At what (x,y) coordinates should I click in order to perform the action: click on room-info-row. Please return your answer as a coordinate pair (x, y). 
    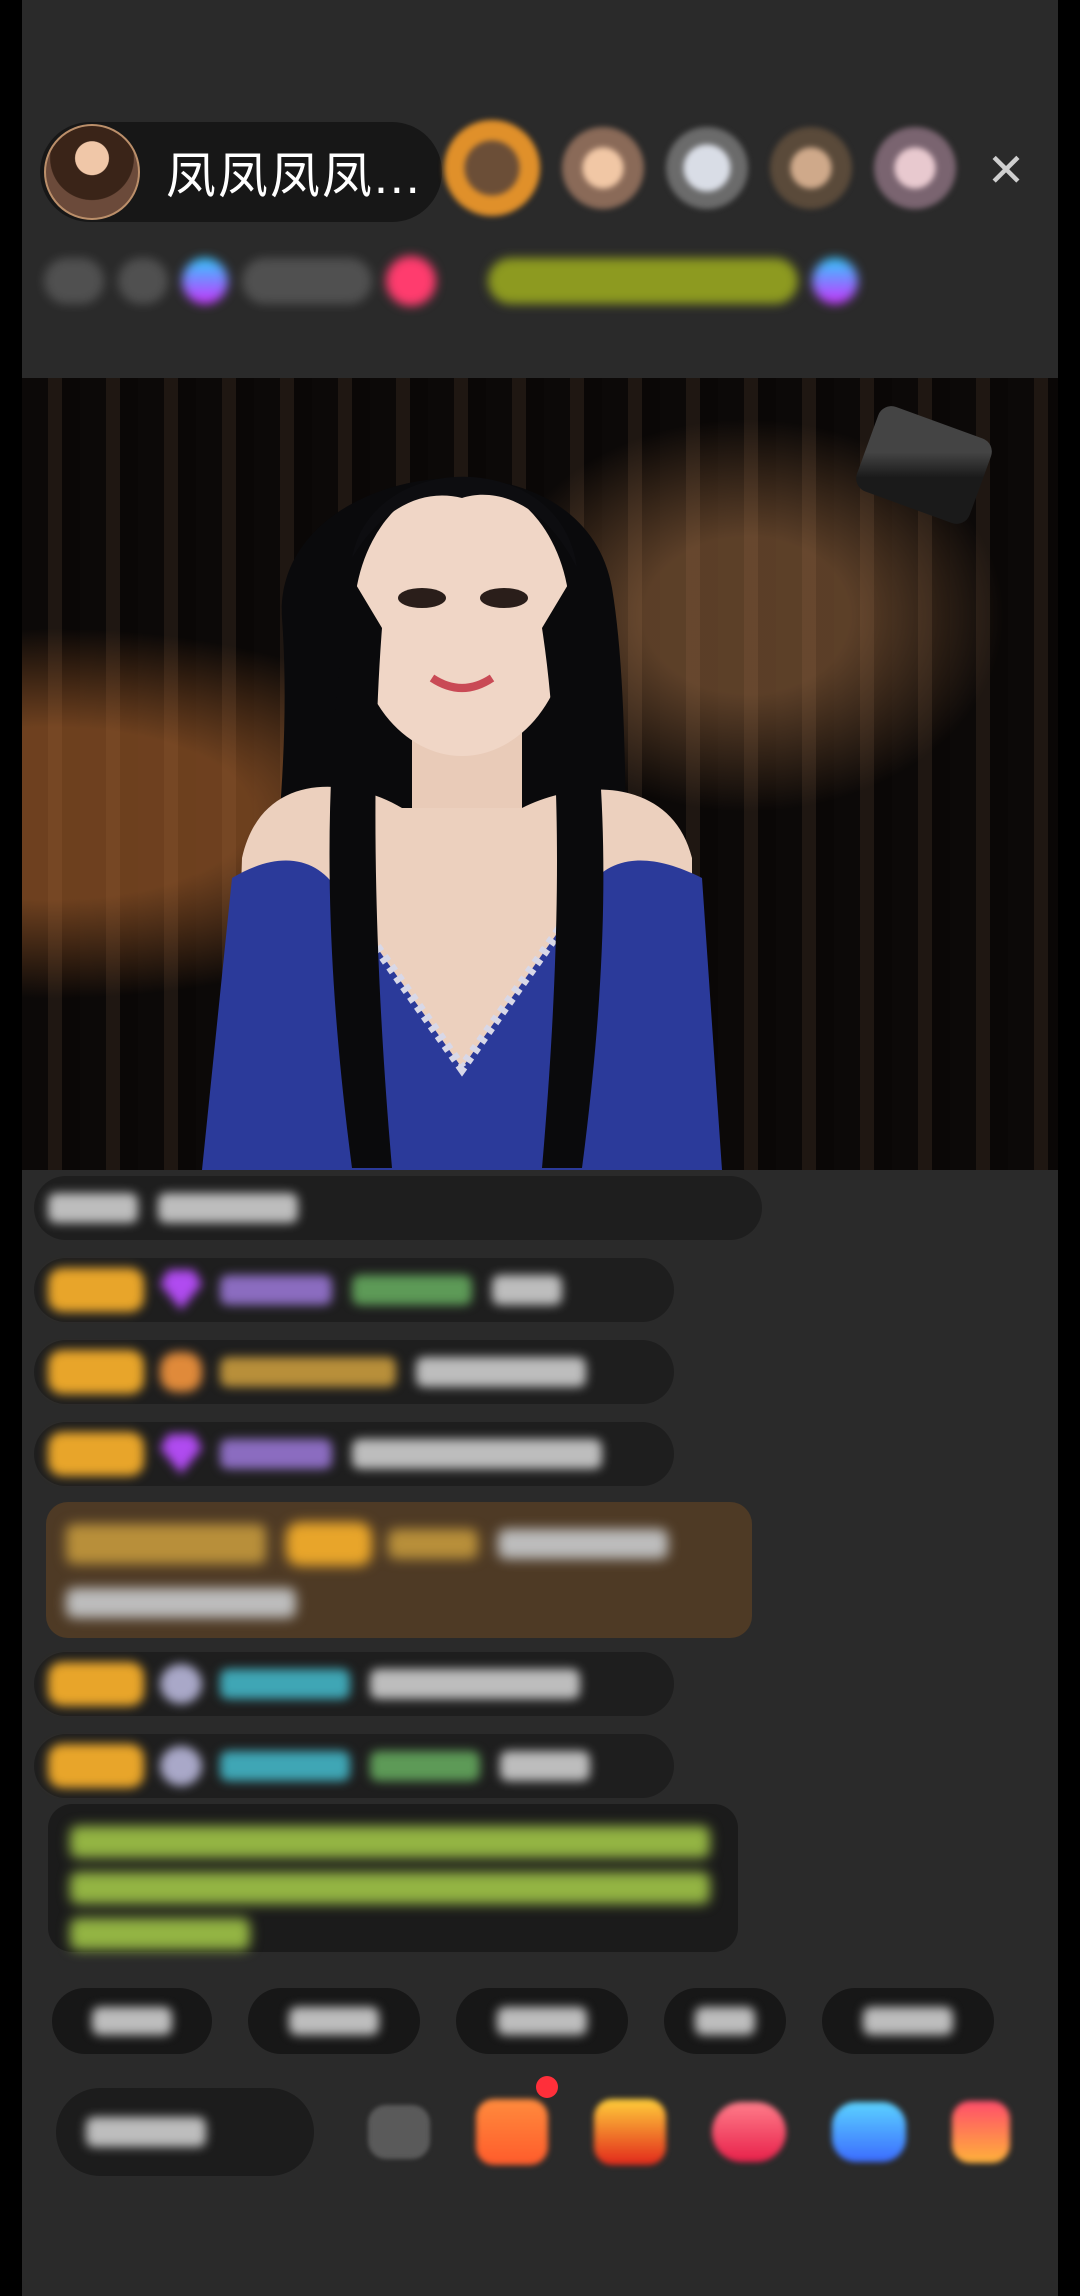
    Looking at the image, I should click on (542, 281).